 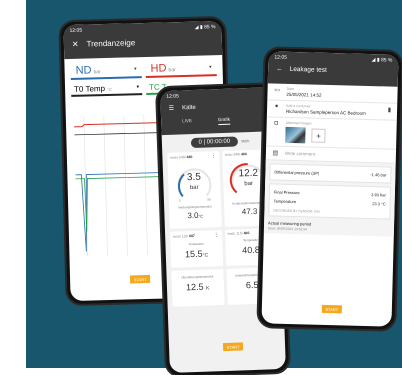 I want to click on superheat-card: Überhitzungstemperatur 12.5 K, so click(x=198, y=288).